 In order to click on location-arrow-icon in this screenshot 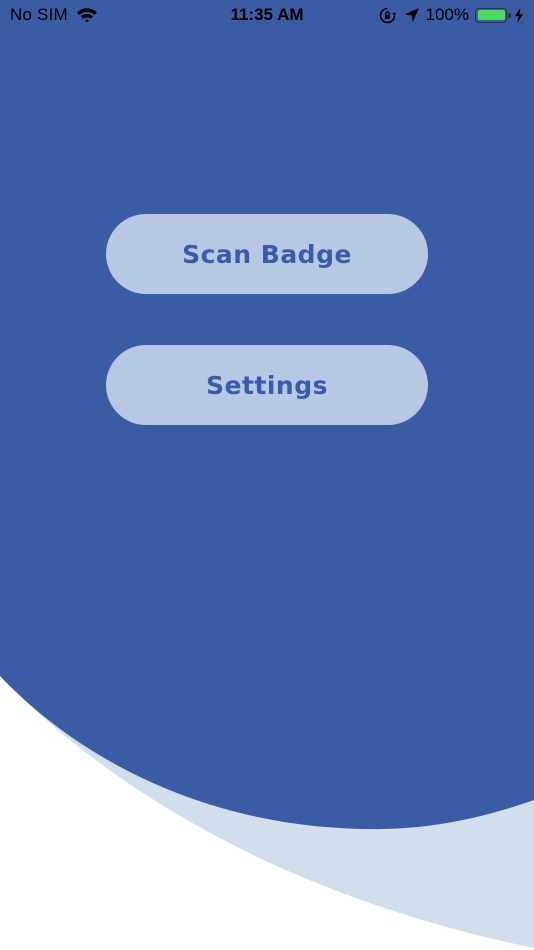, I will do `click(411, 15)`.